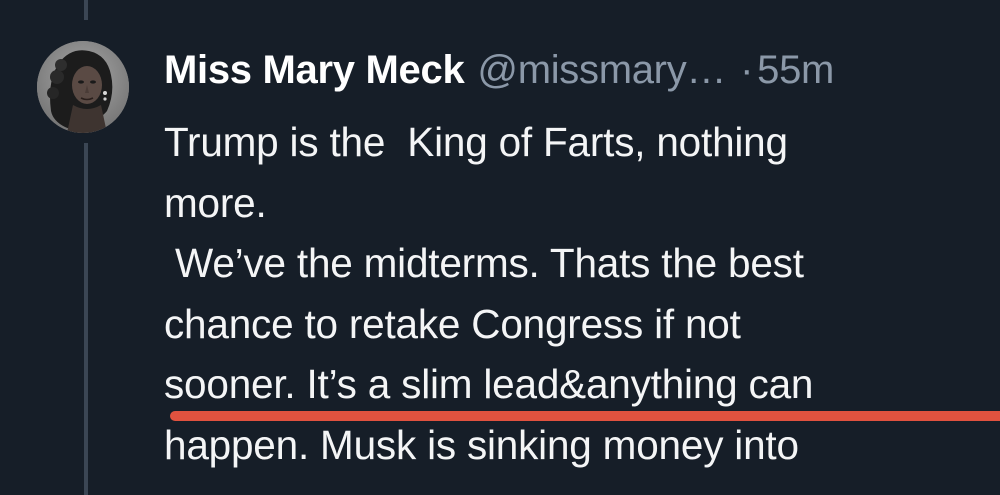 Image resolution: width=1000 pixels, height=495 pixels. Describe the element at coordinates (481, 444) in the screenshot. I see `post-text-line: happen. Musk is sinking money into` at that location.